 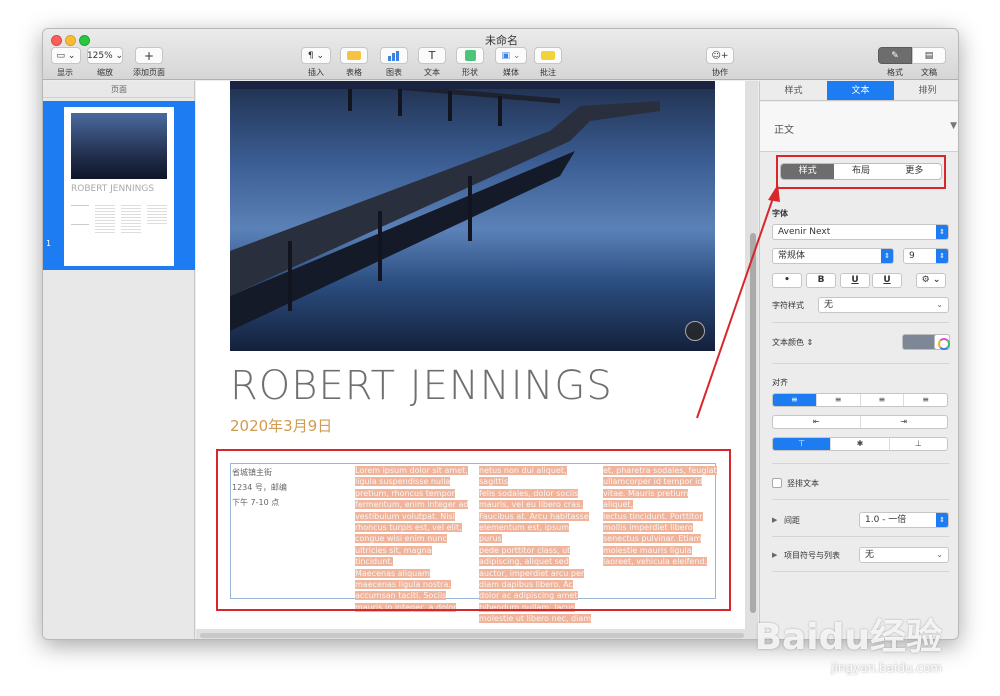 What do you see at coordinates (839, 400) in the screenshot?
I see `align-center-icon: ≡` at bounding box center [839, 400].